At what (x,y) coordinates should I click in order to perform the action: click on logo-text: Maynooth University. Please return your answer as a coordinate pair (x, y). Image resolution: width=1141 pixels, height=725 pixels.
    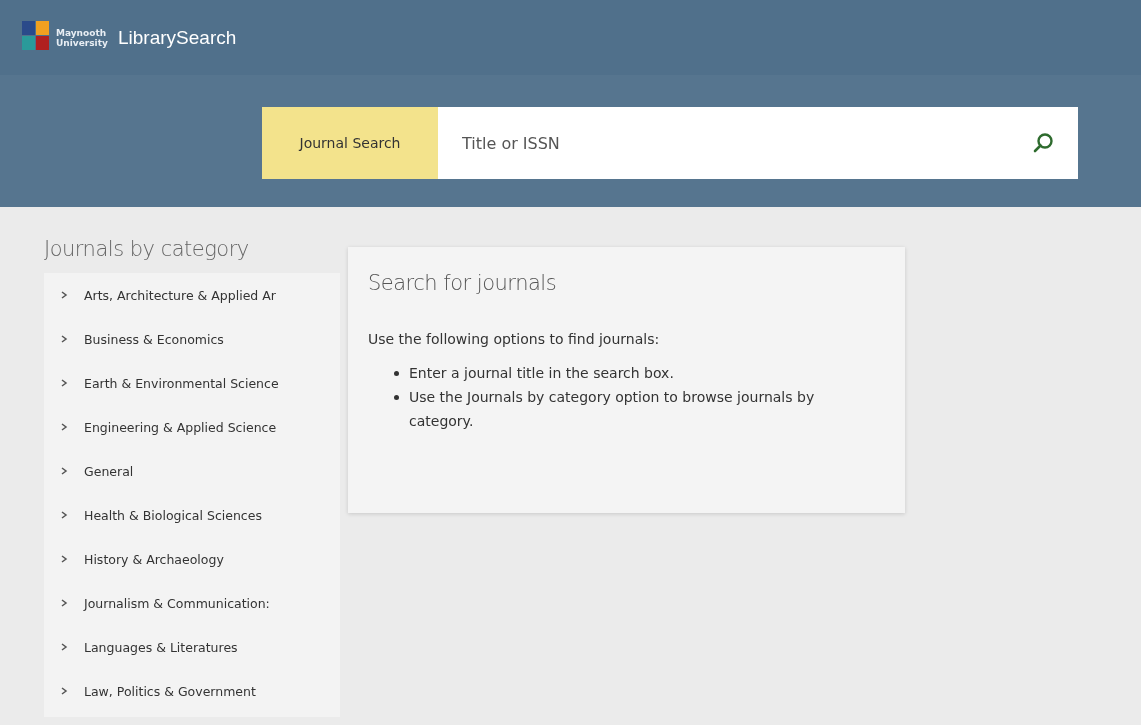
    Looking at the image, I should click on (82, 37).